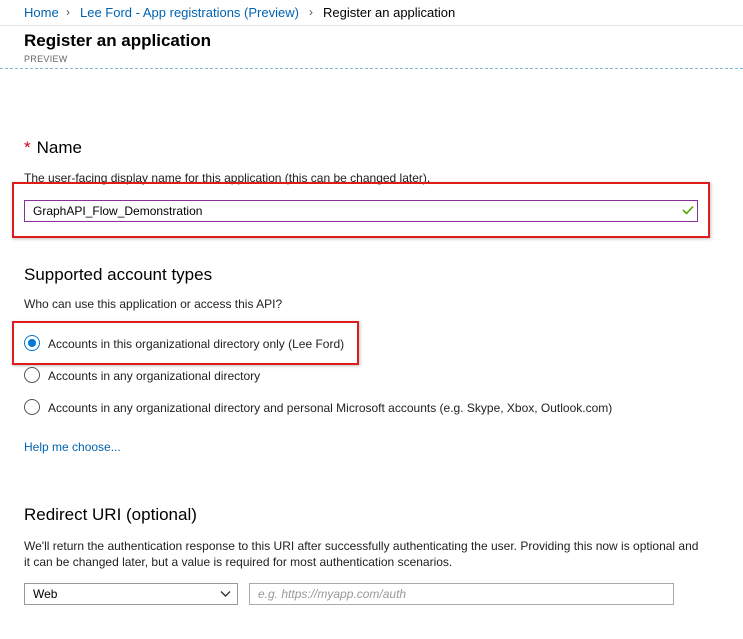  What do you see at coordinates (461, 594) in the screenshot?
I see `redirect-uri-input` at bounding box center [461, 594].